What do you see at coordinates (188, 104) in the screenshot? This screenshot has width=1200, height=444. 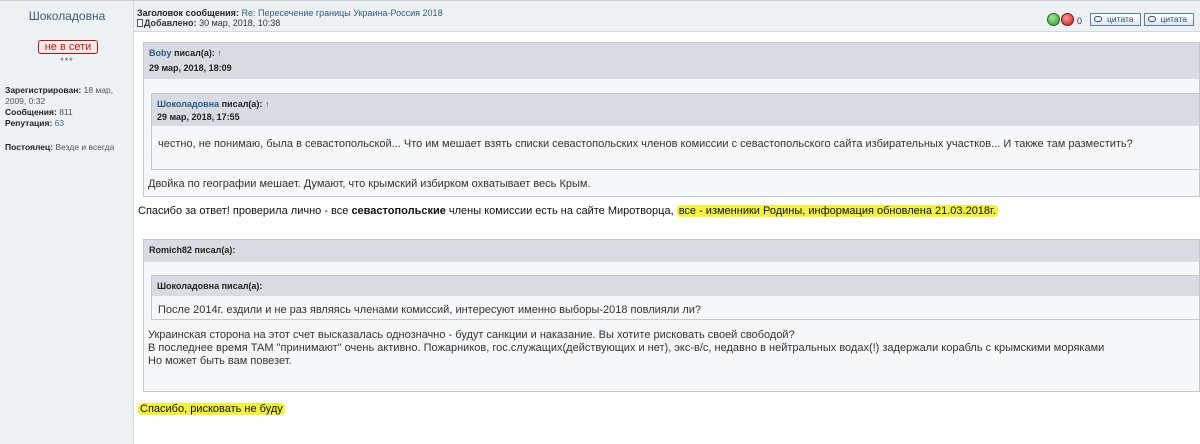 I see `nested-quote-author-1: Шоколадовна` at bounding box center [188, 104].